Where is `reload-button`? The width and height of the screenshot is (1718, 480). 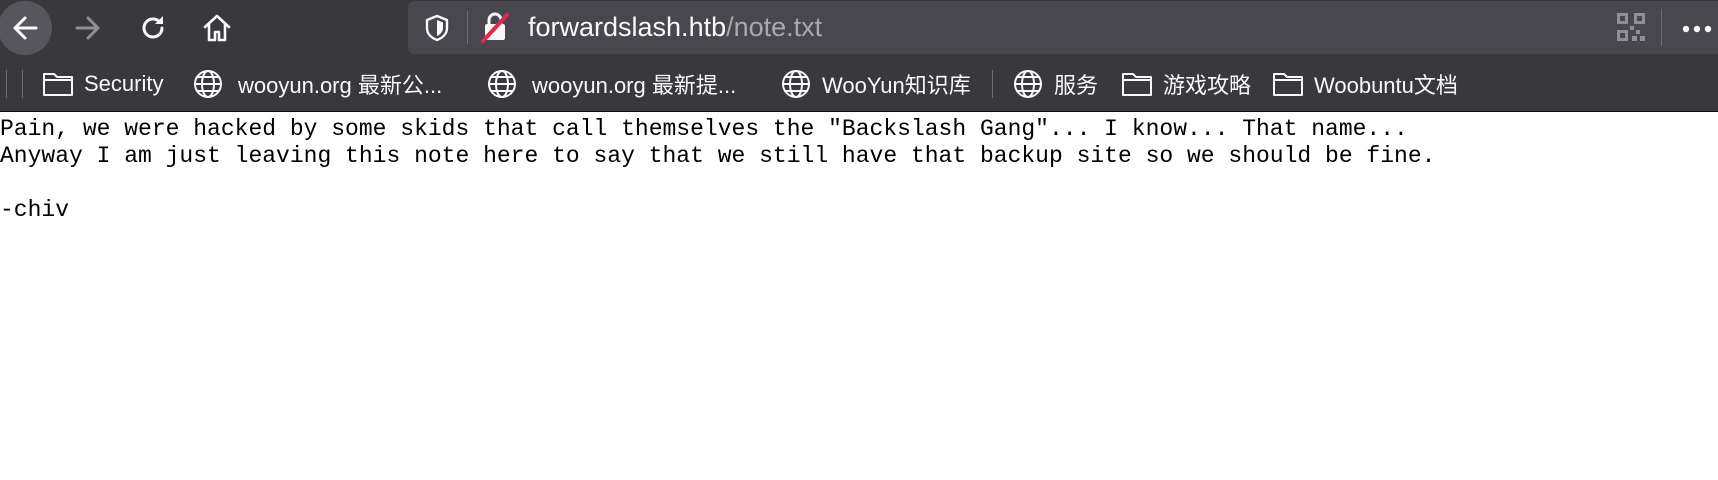 reload-button is located at coordinates (153, 28).